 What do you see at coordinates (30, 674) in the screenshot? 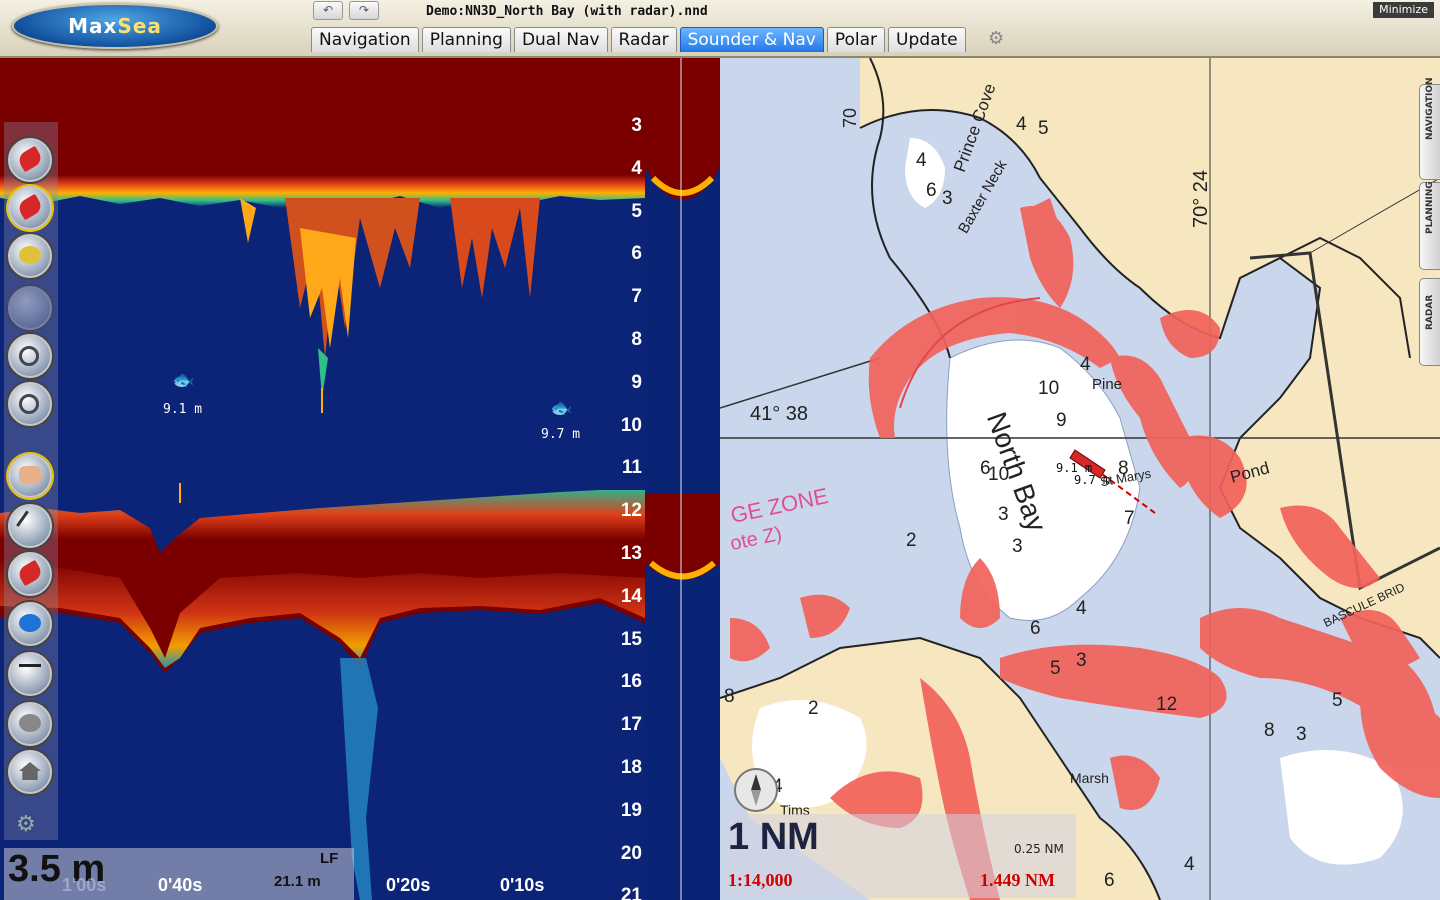
I see `depth-line-icon` at bounding box center [30, 674].